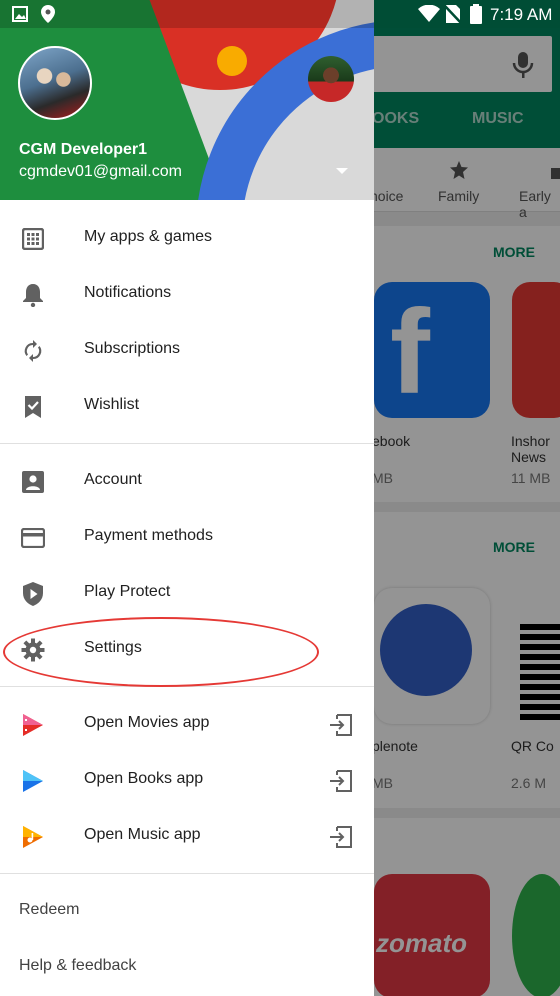 Image resolution: width=560 pixels, height=996 pixels. I want to click on account-switcher-dropdown-icon, so click(342, 170).